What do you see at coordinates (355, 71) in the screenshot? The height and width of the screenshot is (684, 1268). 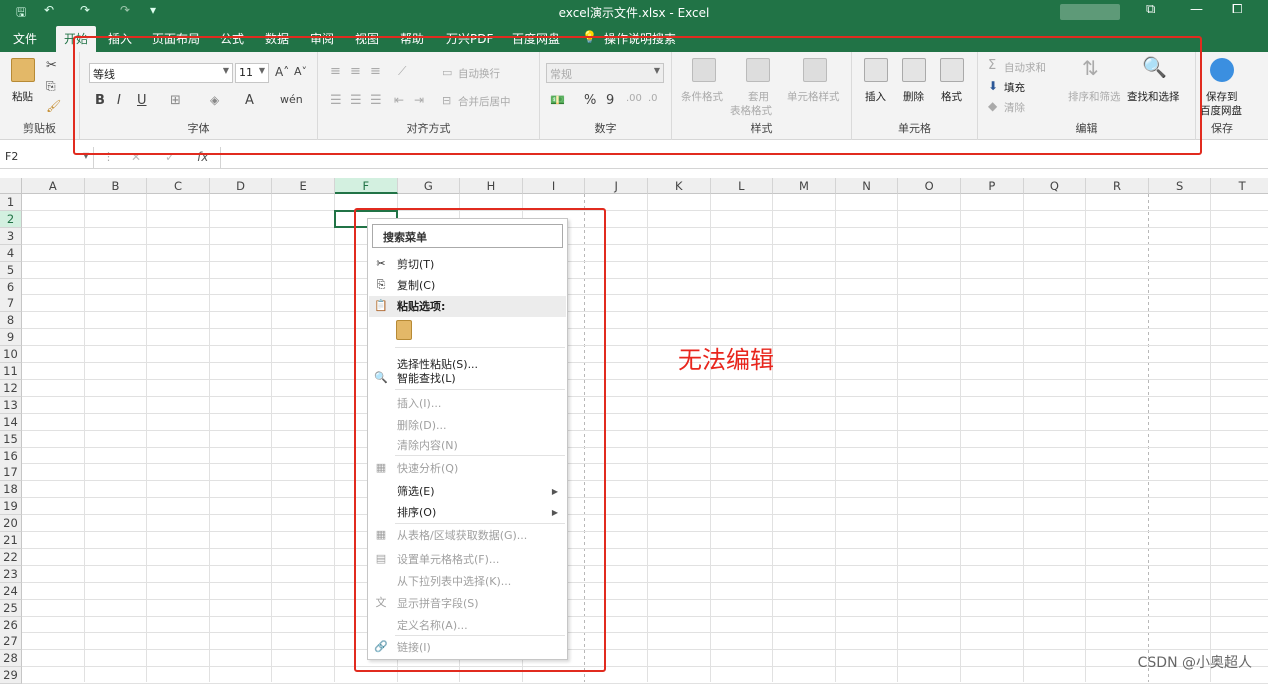 I see `align-middle-icon: ≡` at bounding box center [355, 71].